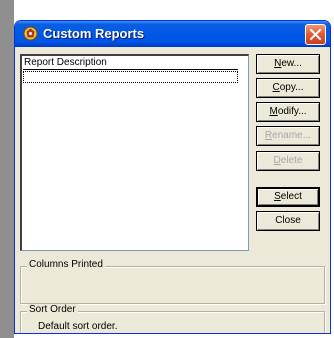 This screenshot has width=334, height=338. Describe the element at coordinates (7, 169) in the screenshot. I see `background-window-edge` at that location.